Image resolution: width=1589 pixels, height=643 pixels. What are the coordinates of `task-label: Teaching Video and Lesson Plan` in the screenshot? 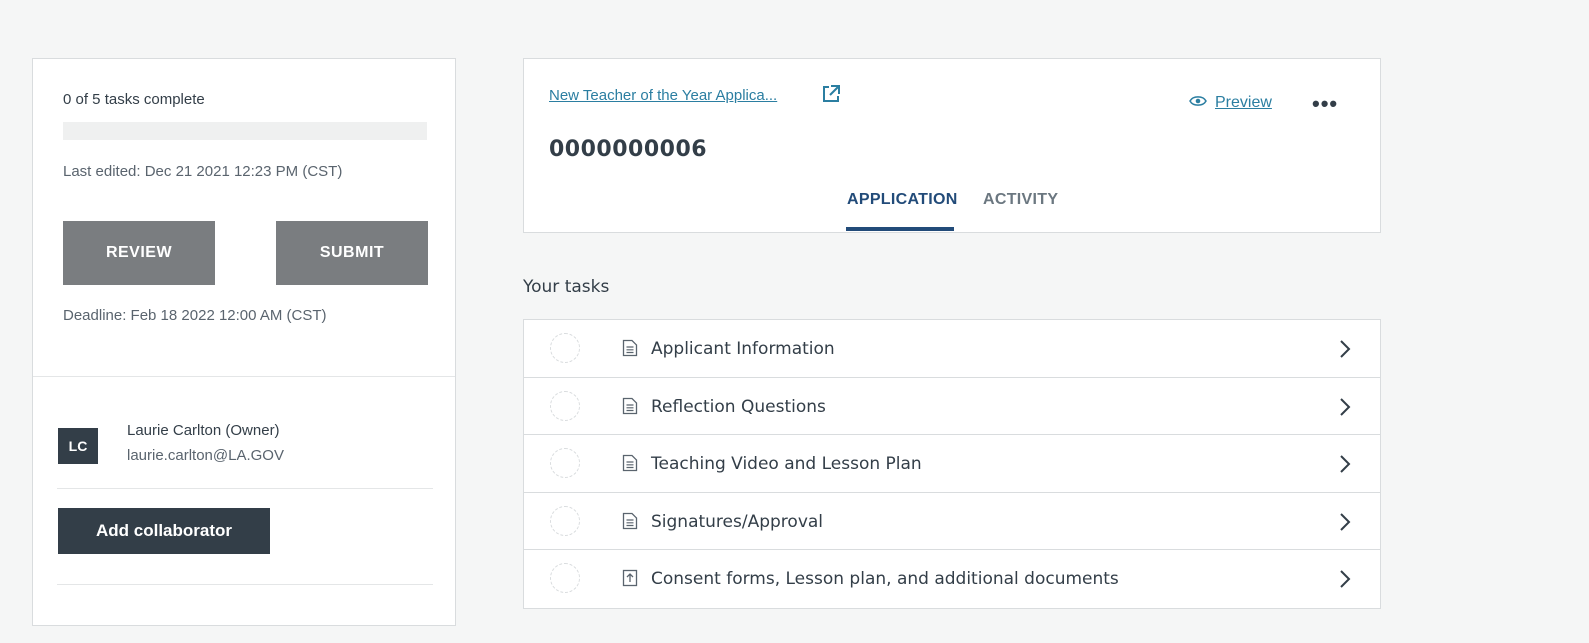 It's located at (786, 464).